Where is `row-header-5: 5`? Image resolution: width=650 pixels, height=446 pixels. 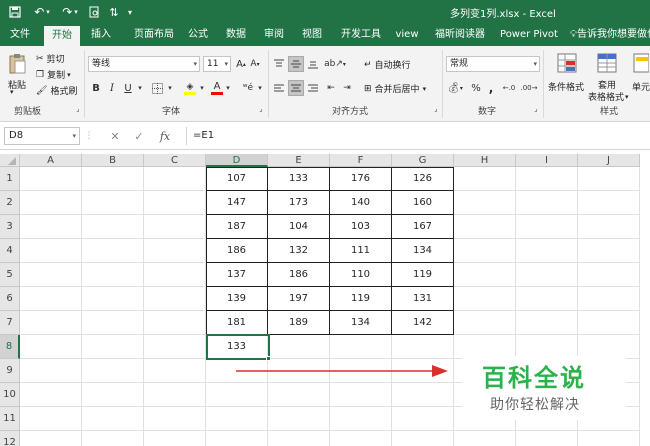
row-header-5: 5 is located at coordinates (10, 275).